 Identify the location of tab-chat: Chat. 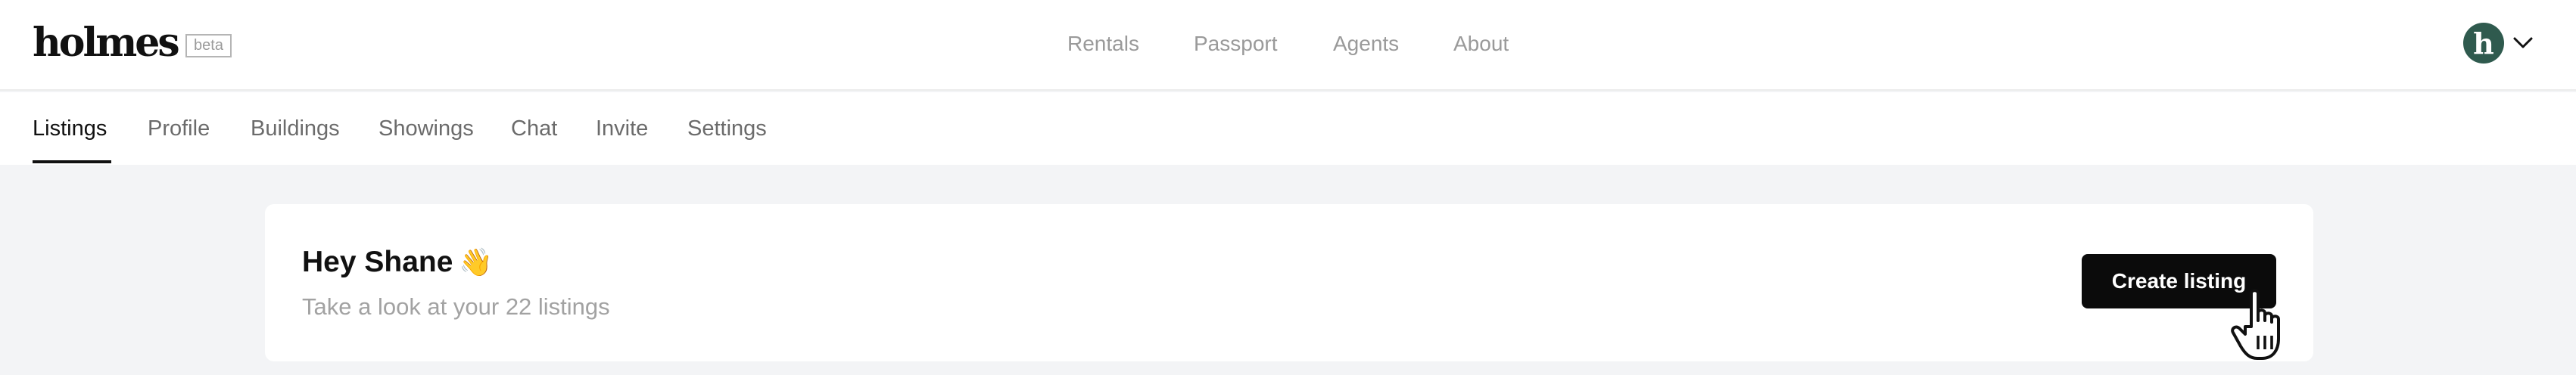
(534, 129).